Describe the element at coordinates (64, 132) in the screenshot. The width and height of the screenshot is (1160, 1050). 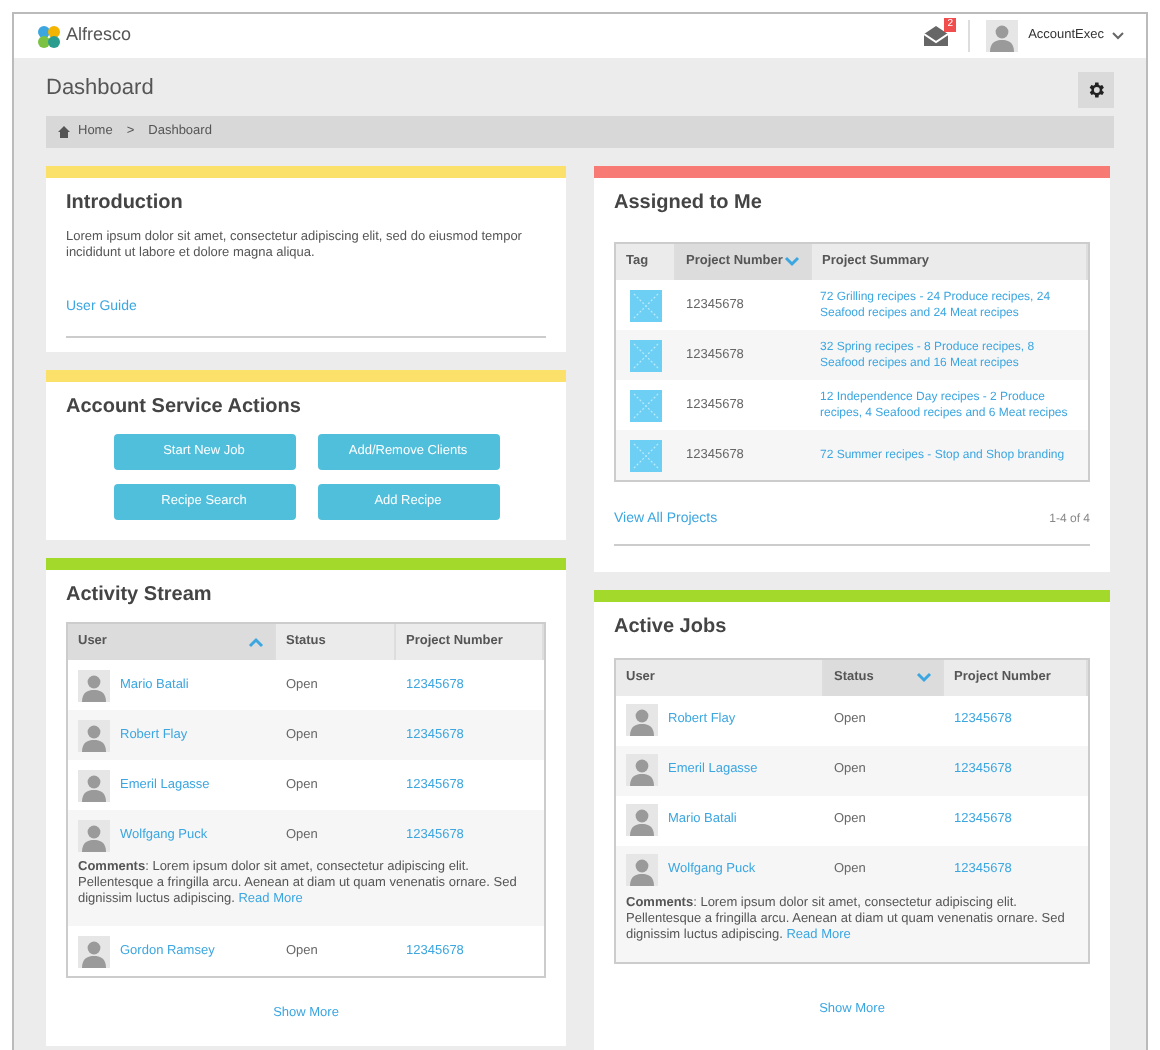
I see `home-icon` at that location.